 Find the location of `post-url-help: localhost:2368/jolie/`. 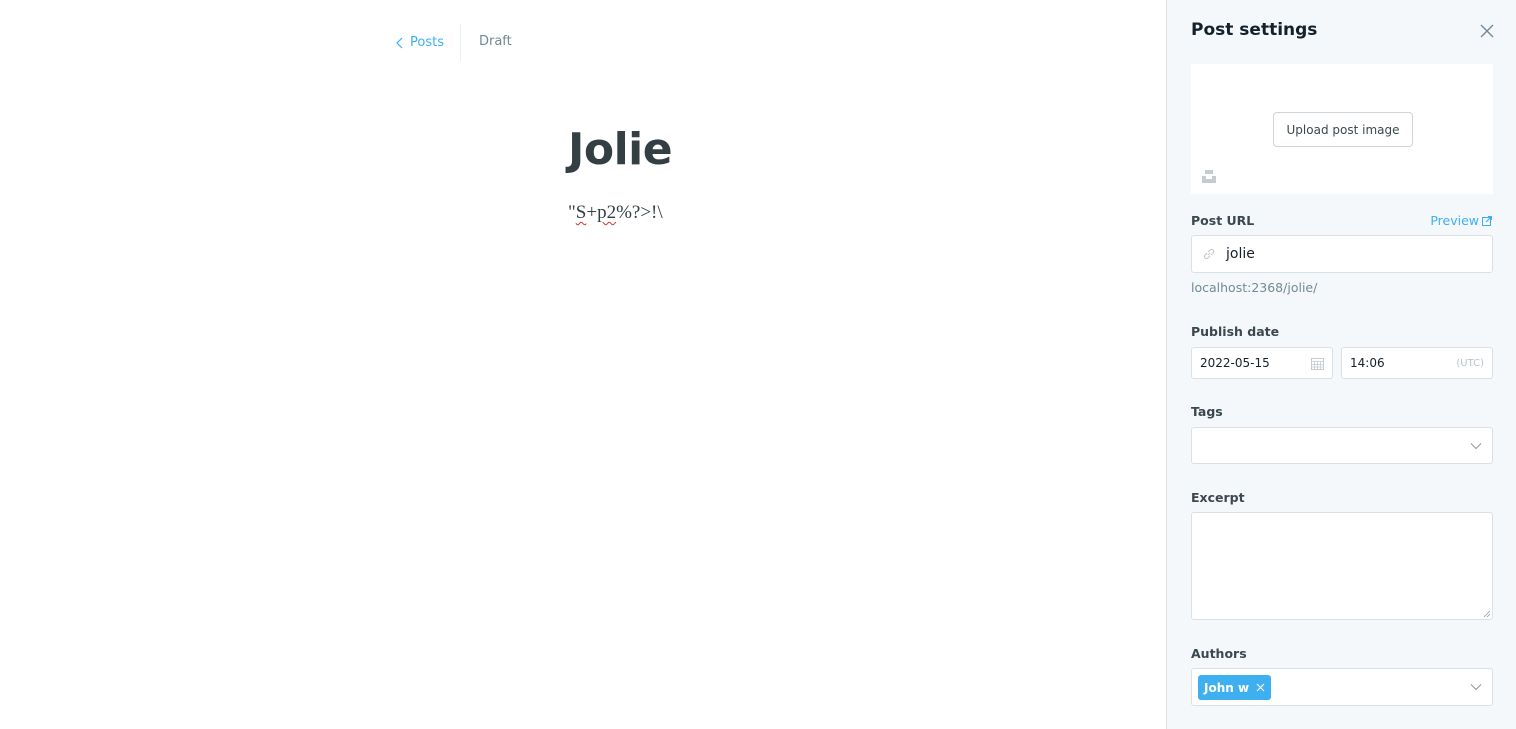

post-url-help: localhost:2368/jolie/ is located at coordinates (1254, 287).